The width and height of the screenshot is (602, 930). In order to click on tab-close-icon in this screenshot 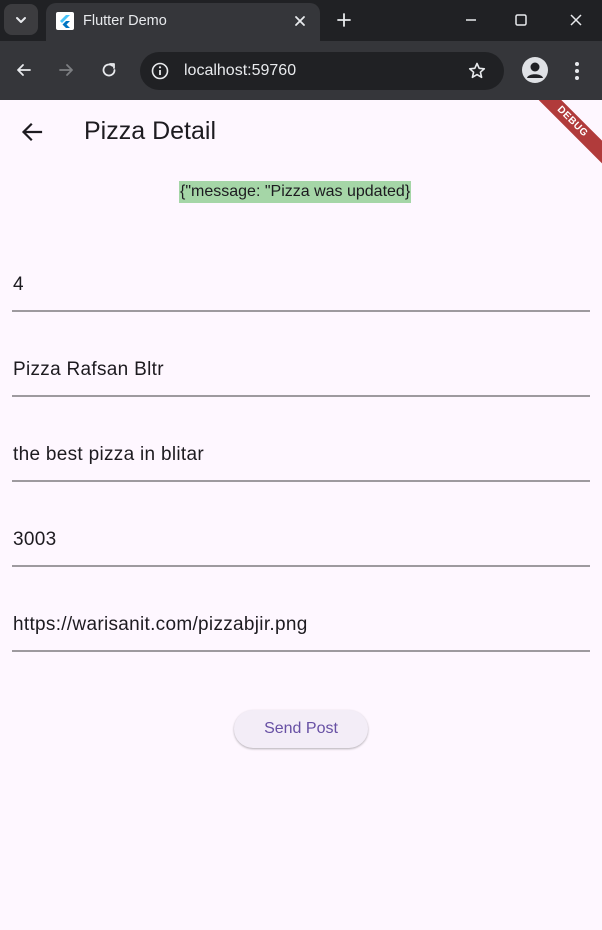, I will do `click(300, 21)`.